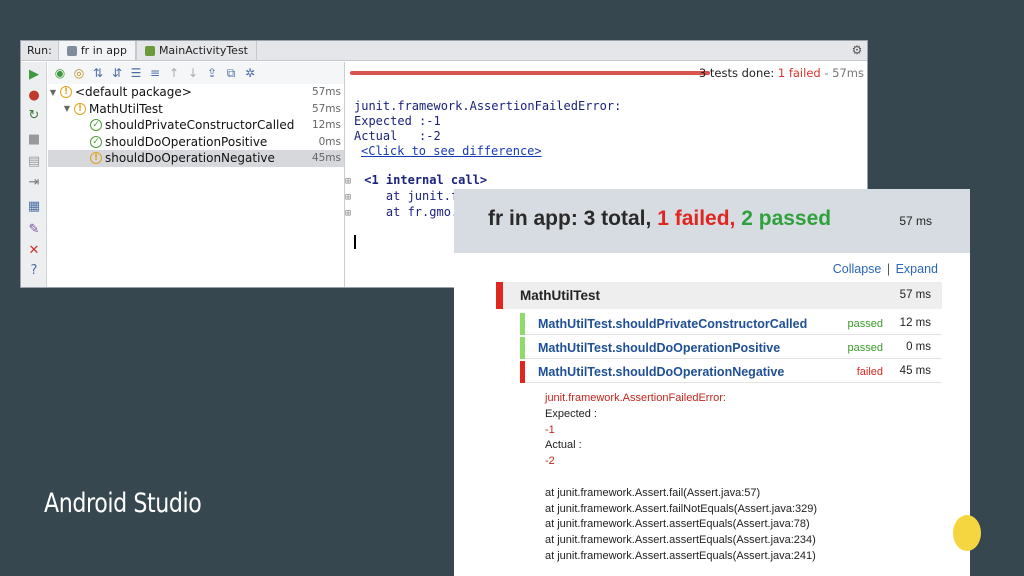 This screenshot has height=576, width=1024. What do you see at coordinates (606, 73) in the screenshot?
I see `test-progress: 3 tests done: 1 failed - 57ms` at bounding box center [606, 73].